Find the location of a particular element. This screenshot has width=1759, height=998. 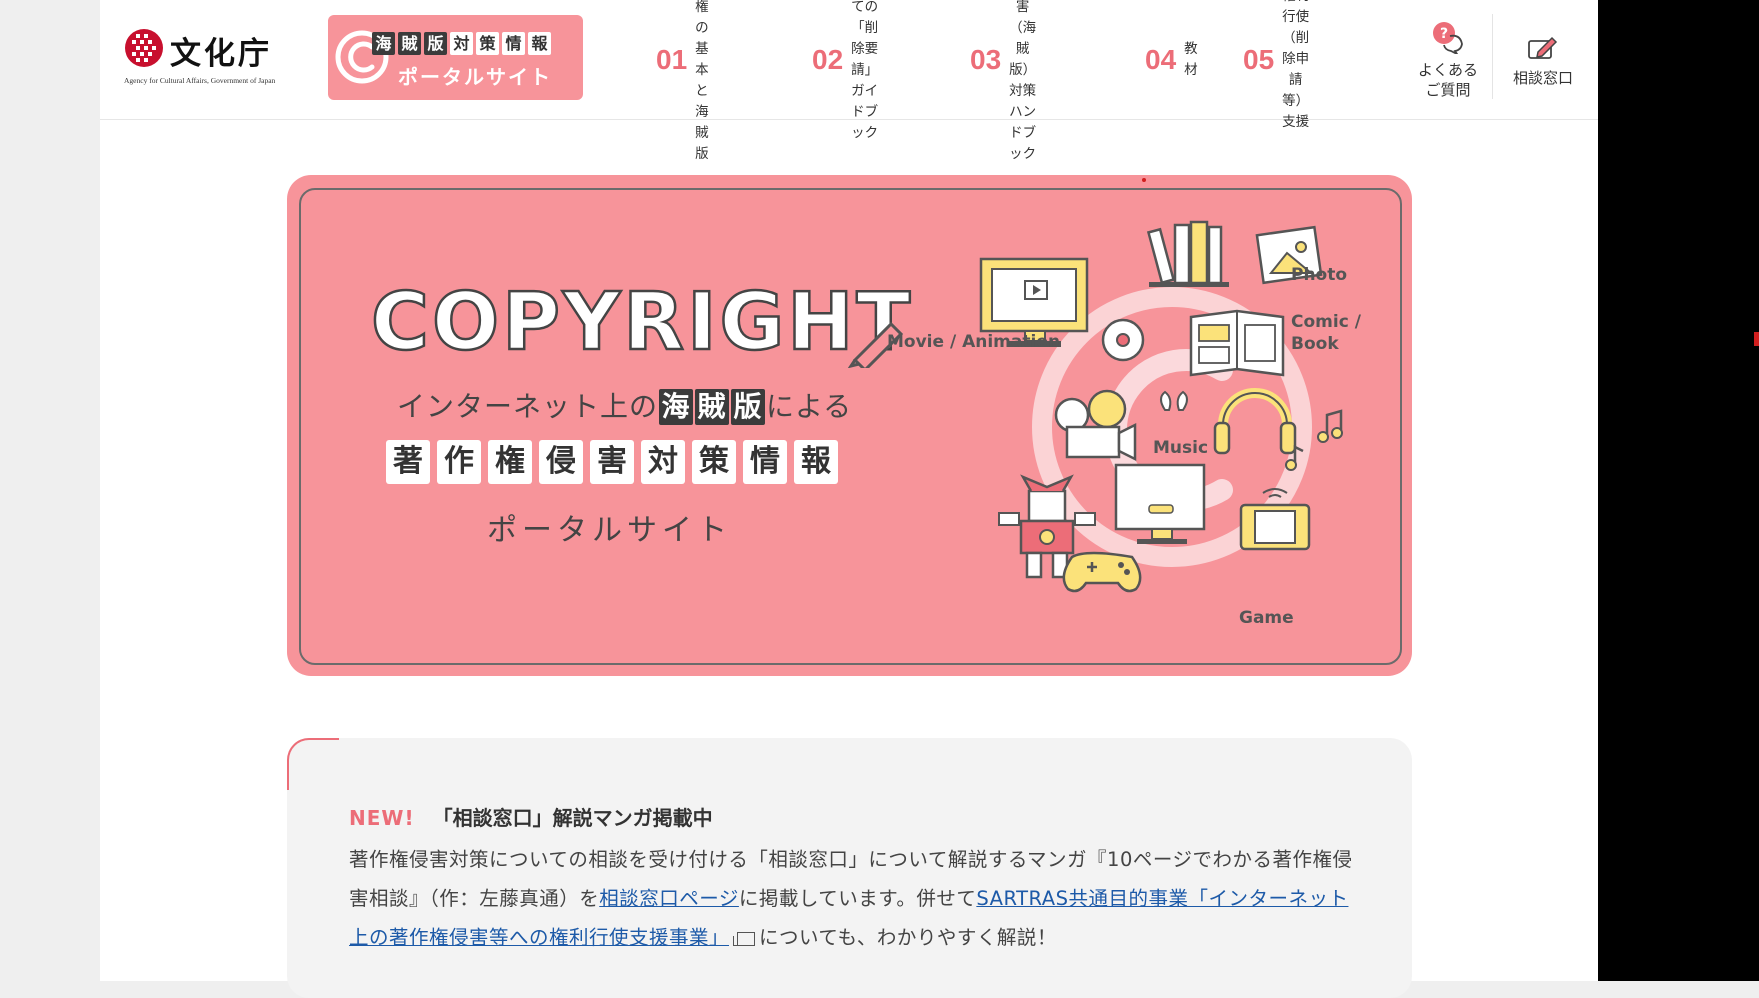

portal-tag: 報 is located at coordinates (539, 43).